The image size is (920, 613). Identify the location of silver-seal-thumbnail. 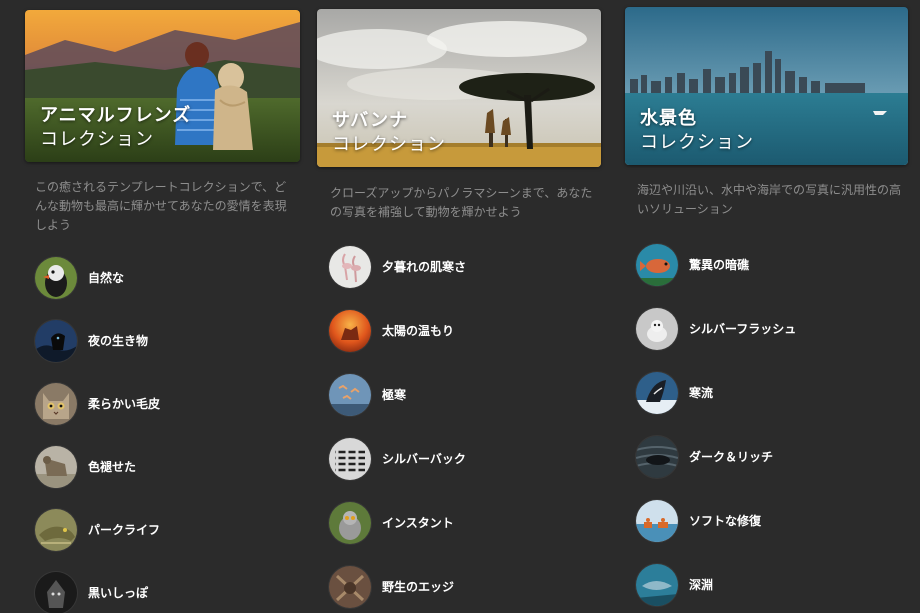
(657, 328).